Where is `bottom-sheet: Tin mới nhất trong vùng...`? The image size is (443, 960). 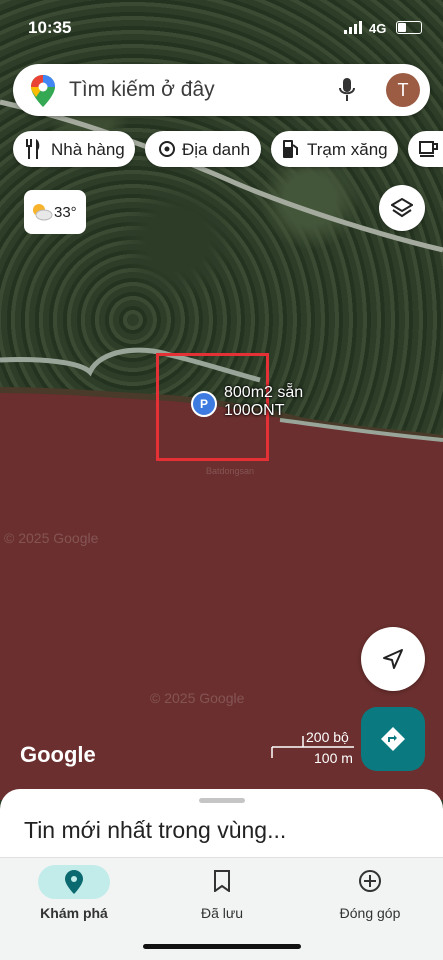
bottom-sheet: Tin mới nhất trong vùng... is located at coordinates (221, 824).